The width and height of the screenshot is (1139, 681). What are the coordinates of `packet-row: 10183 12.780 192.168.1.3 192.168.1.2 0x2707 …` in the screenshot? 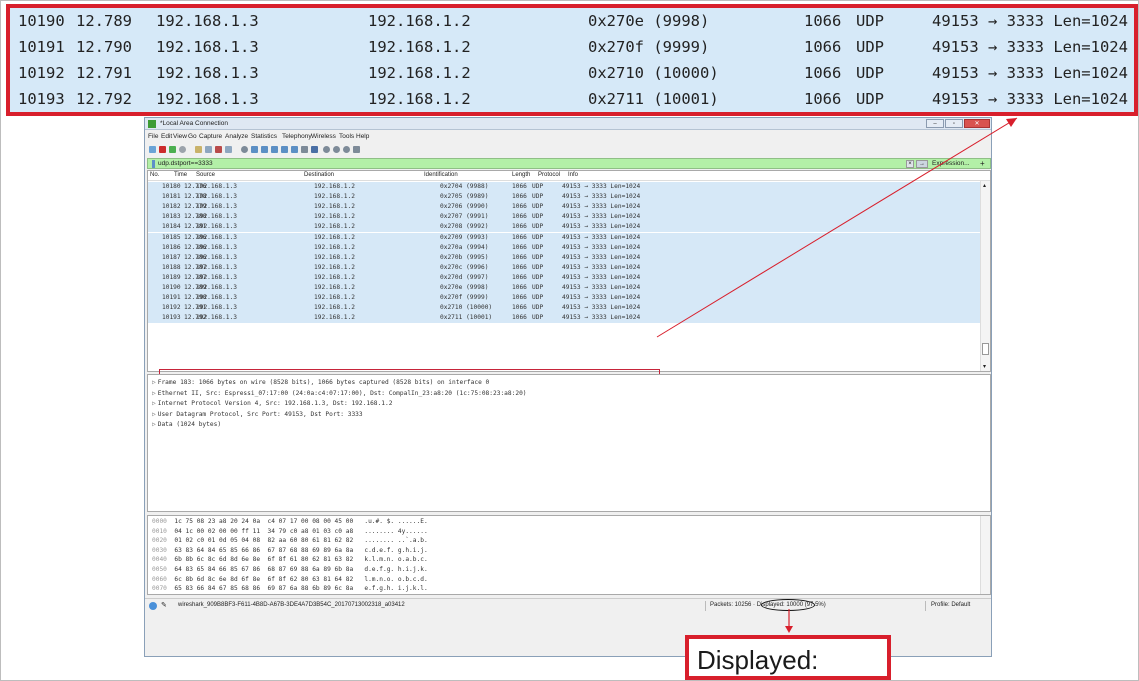 It's located at (564, 217).